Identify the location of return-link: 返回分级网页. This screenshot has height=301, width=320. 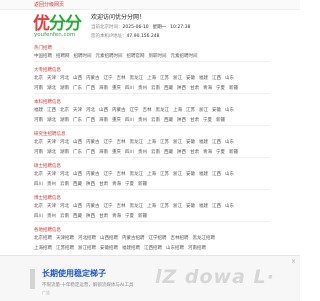
(49, 4).